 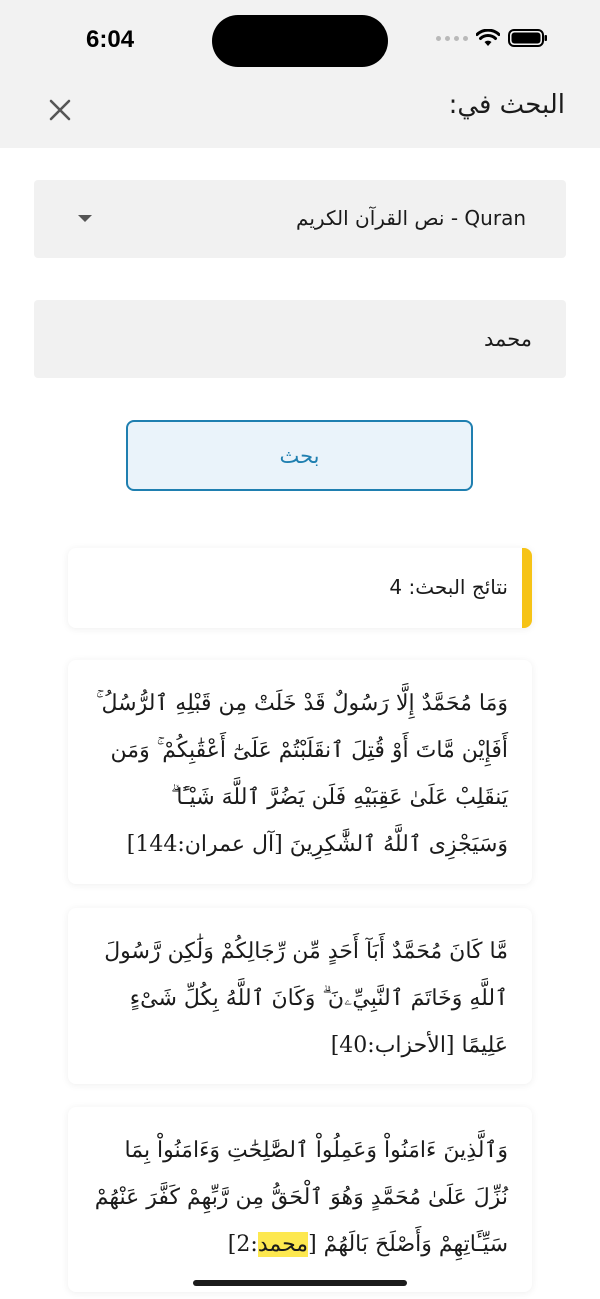 I want to click on dynamic-island, so click(x=300, y=41).